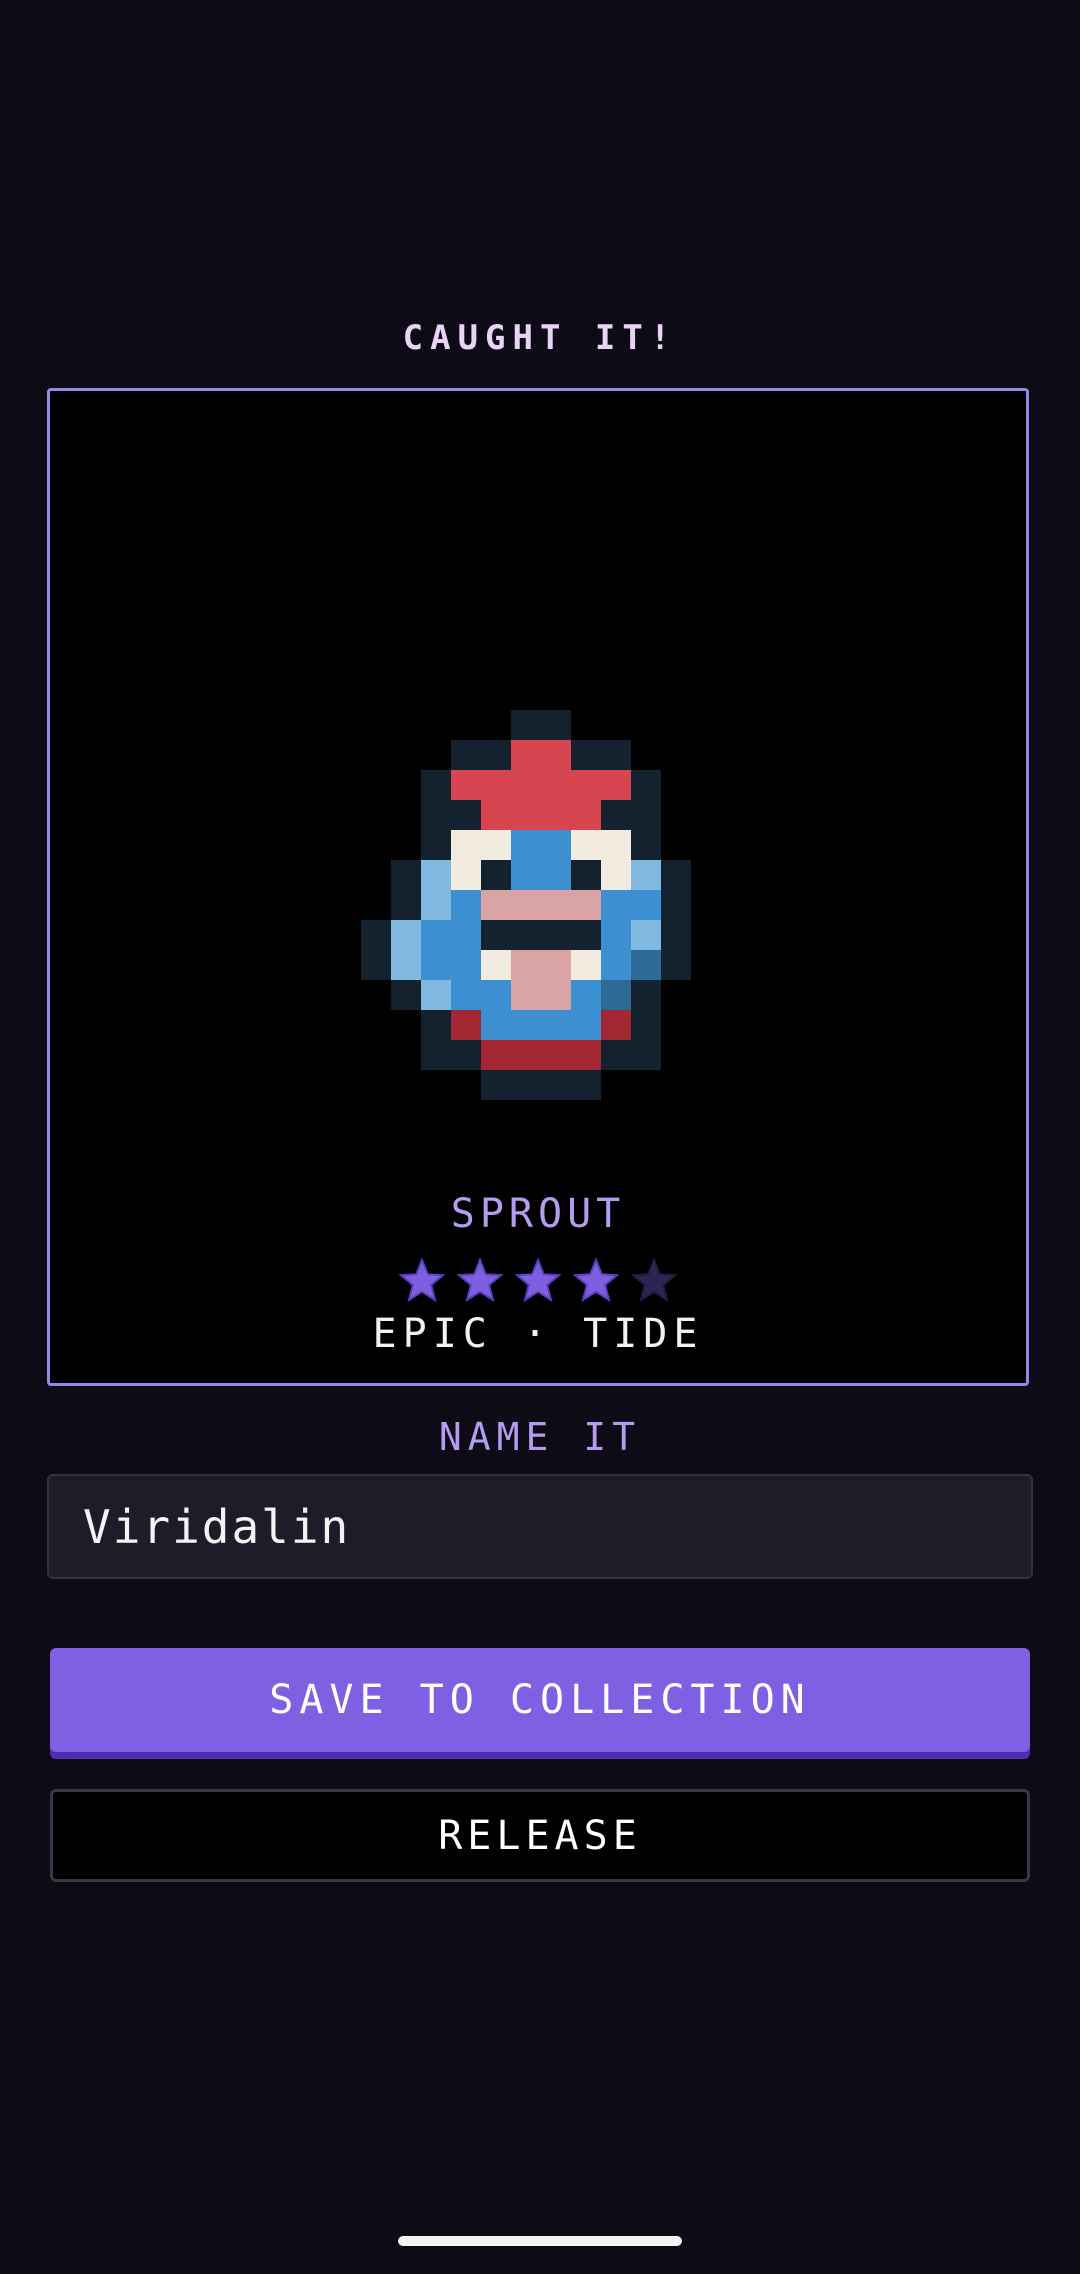 The width and height of the screenshot is (1080, 2274). What do you see at coordinates (540, 1835) in the screenshot?
I see `release-button: RELEASE` at bounding box center [540, 1835].